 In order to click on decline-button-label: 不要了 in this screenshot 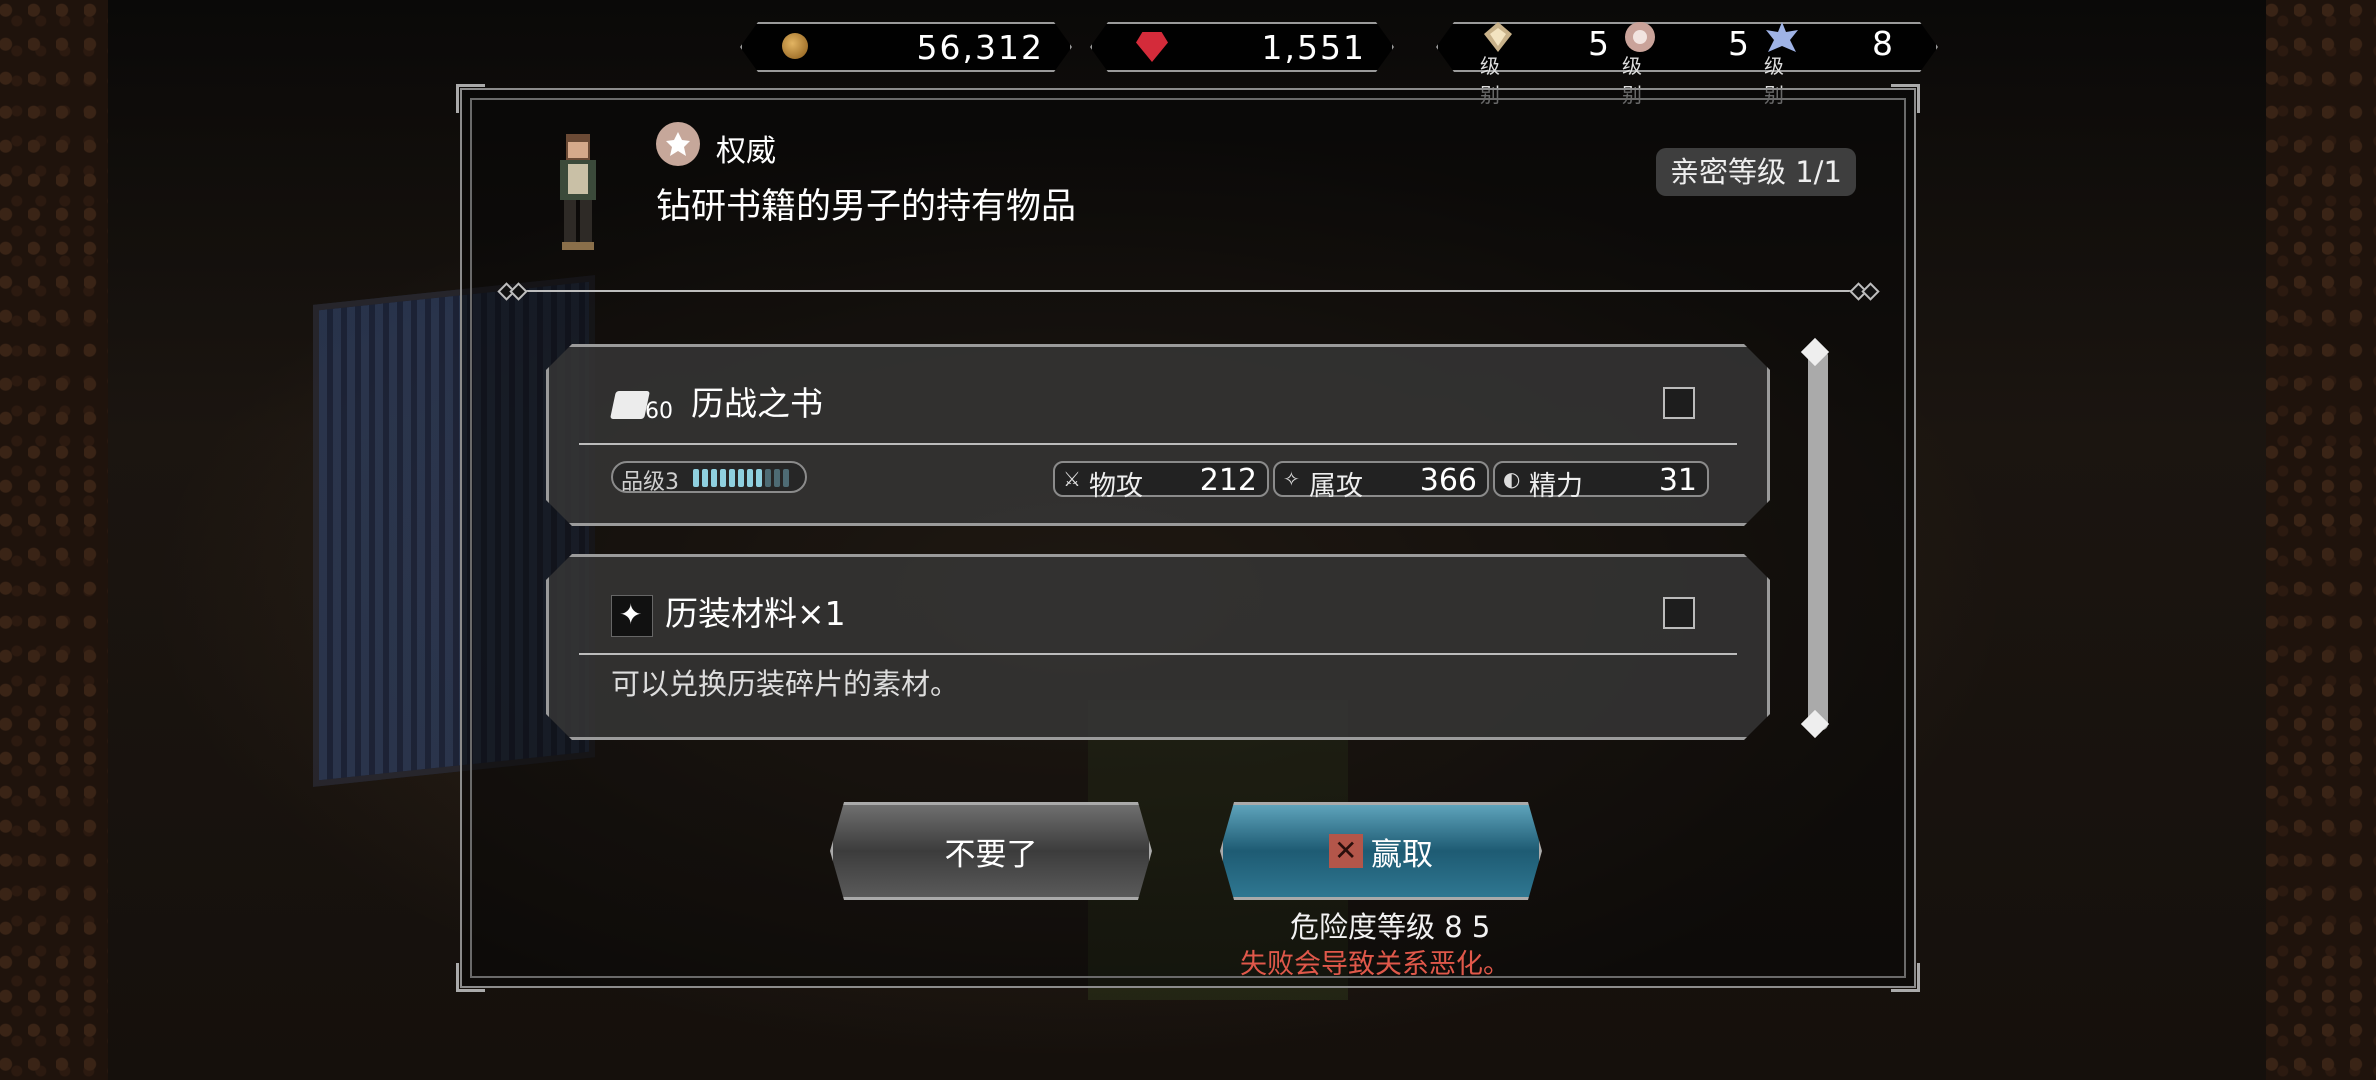, I will do `click(991, 854)`.